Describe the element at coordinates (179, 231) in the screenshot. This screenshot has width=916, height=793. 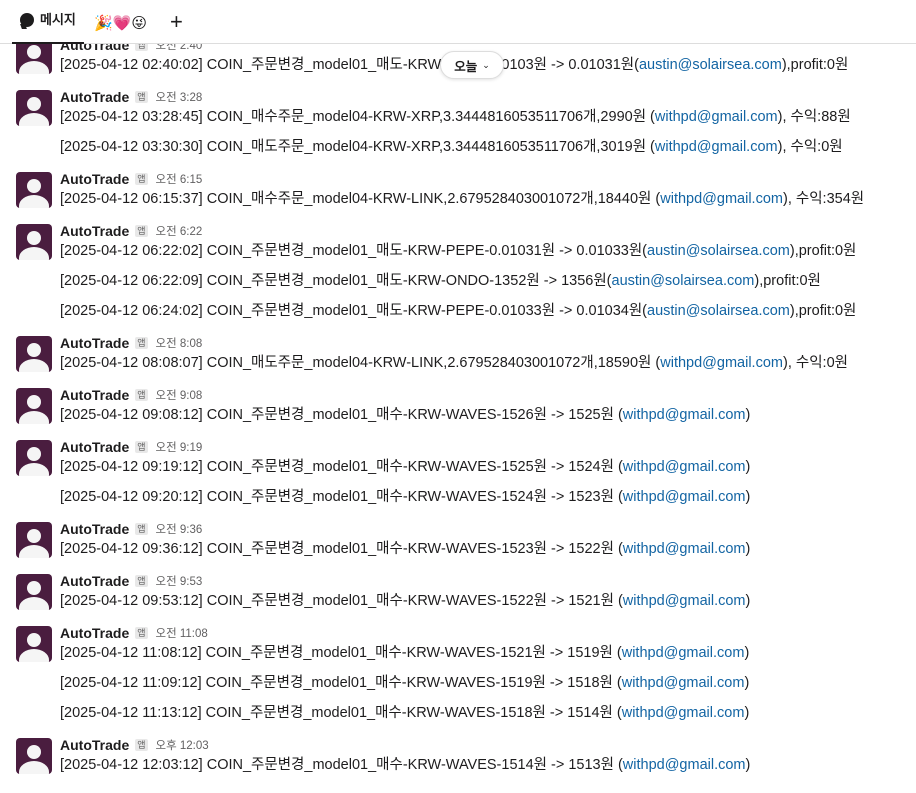
I see `message-timestamp: 오전 6:22` at that location.